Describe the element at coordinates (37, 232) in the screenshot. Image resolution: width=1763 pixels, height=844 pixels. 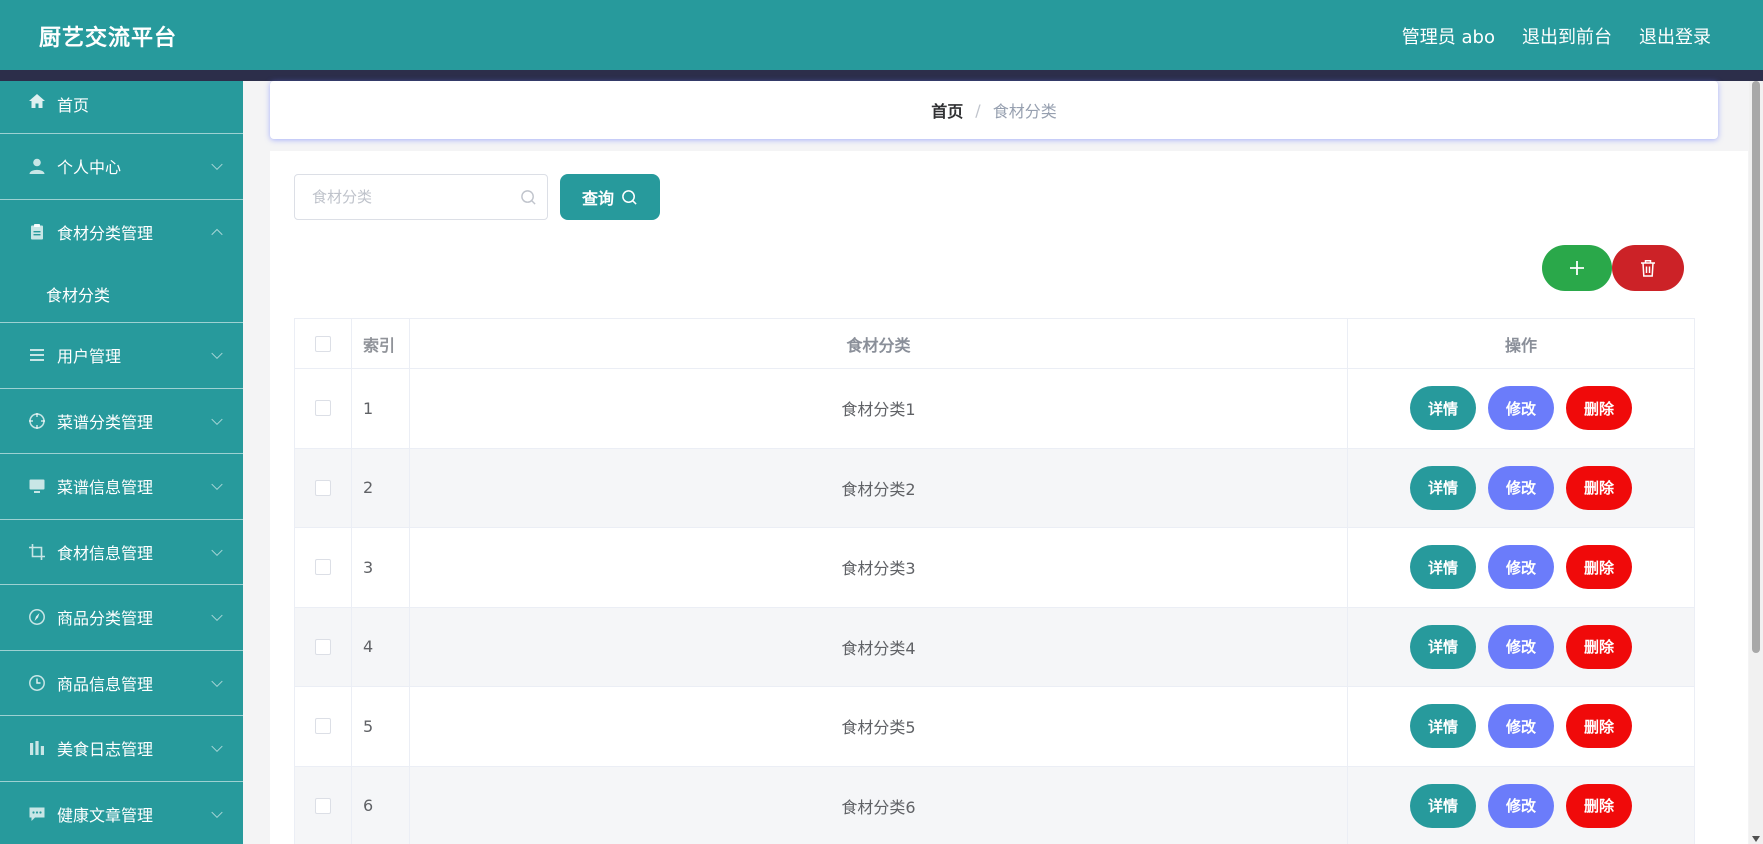
I see `clipboard-icon` at that location.